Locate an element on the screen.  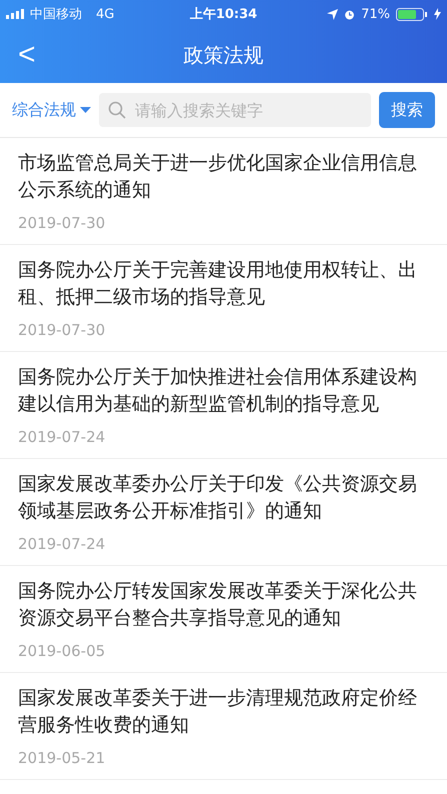
page-title: 政策法规 is located at coordinates (224, 55).